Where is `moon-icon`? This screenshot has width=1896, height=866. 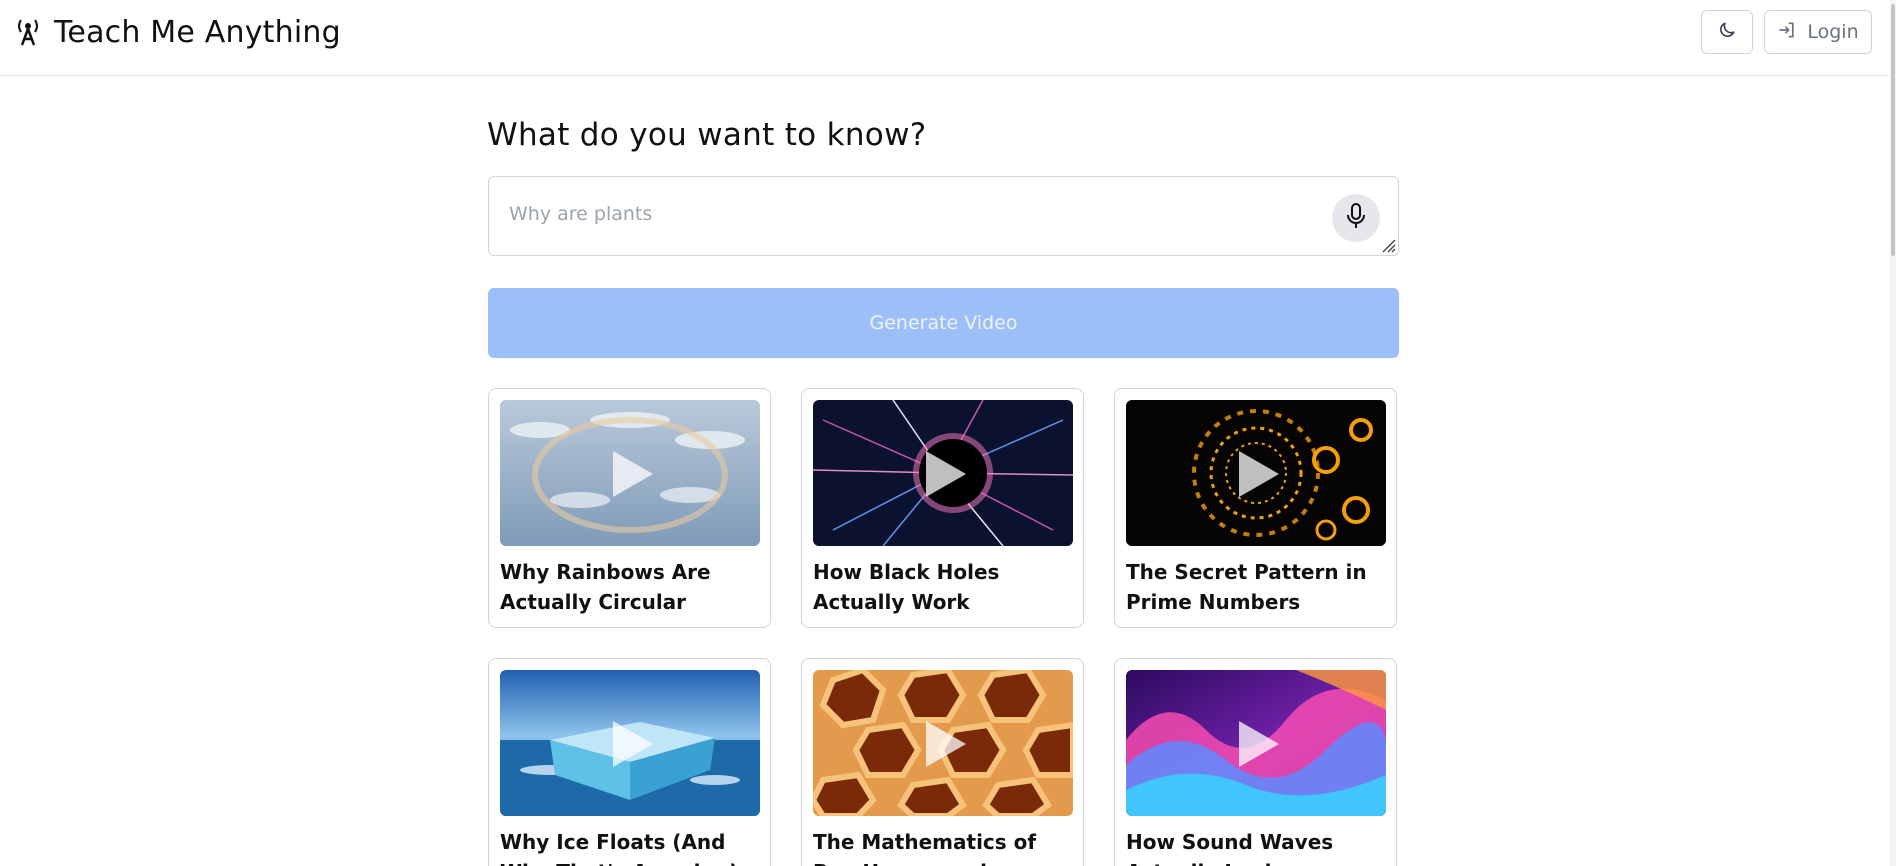
moon-icon is located at coordinates (1727, 32).